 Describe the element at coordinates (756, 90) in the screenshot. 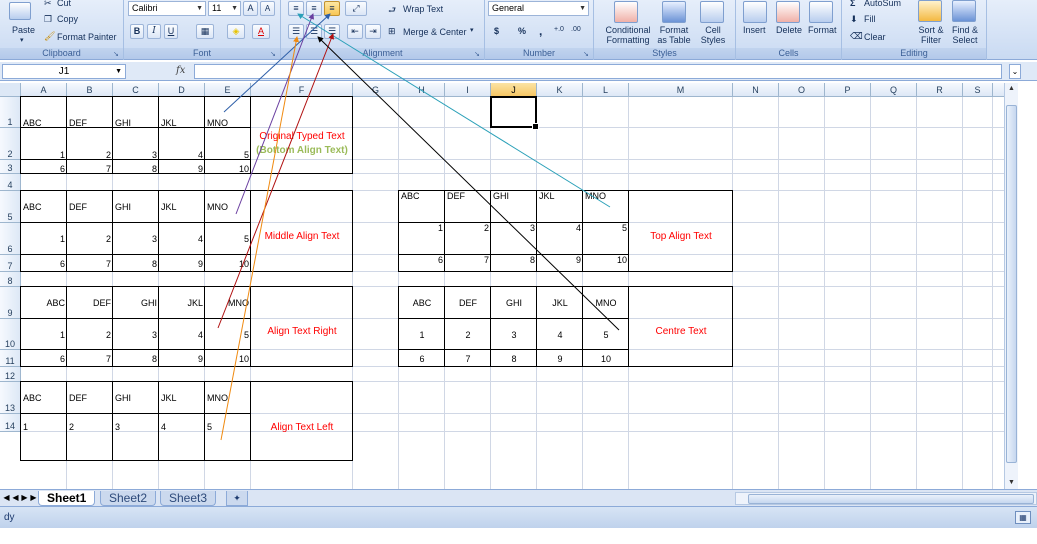

I see `column-header-n: N` at that location.